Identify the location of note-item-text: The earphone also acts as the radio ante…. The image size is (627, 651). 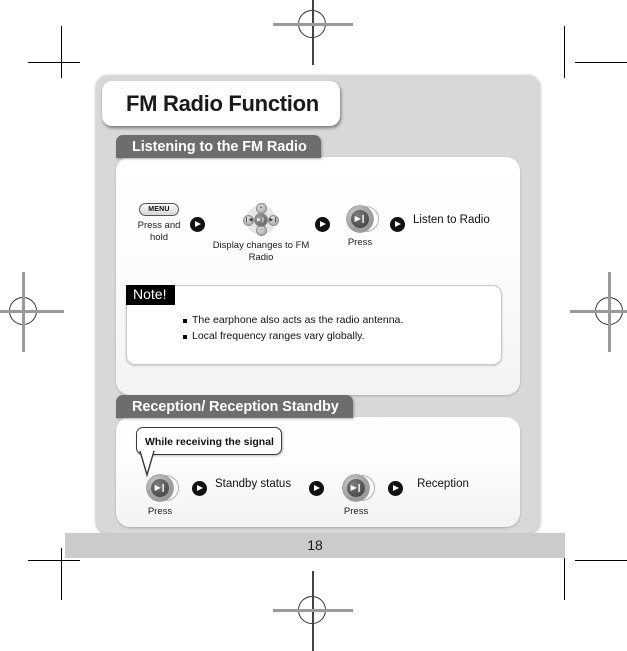
(298, 320).